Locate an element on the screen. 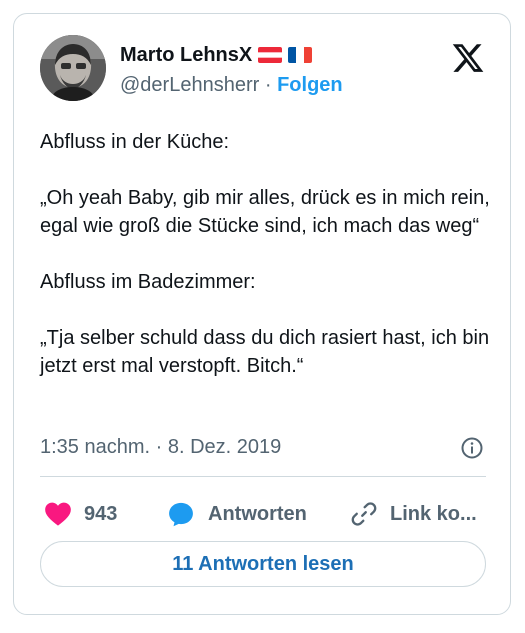 This screenshot has width=525, height=633. austria-flag-icon is located at coordinates (270, 55).